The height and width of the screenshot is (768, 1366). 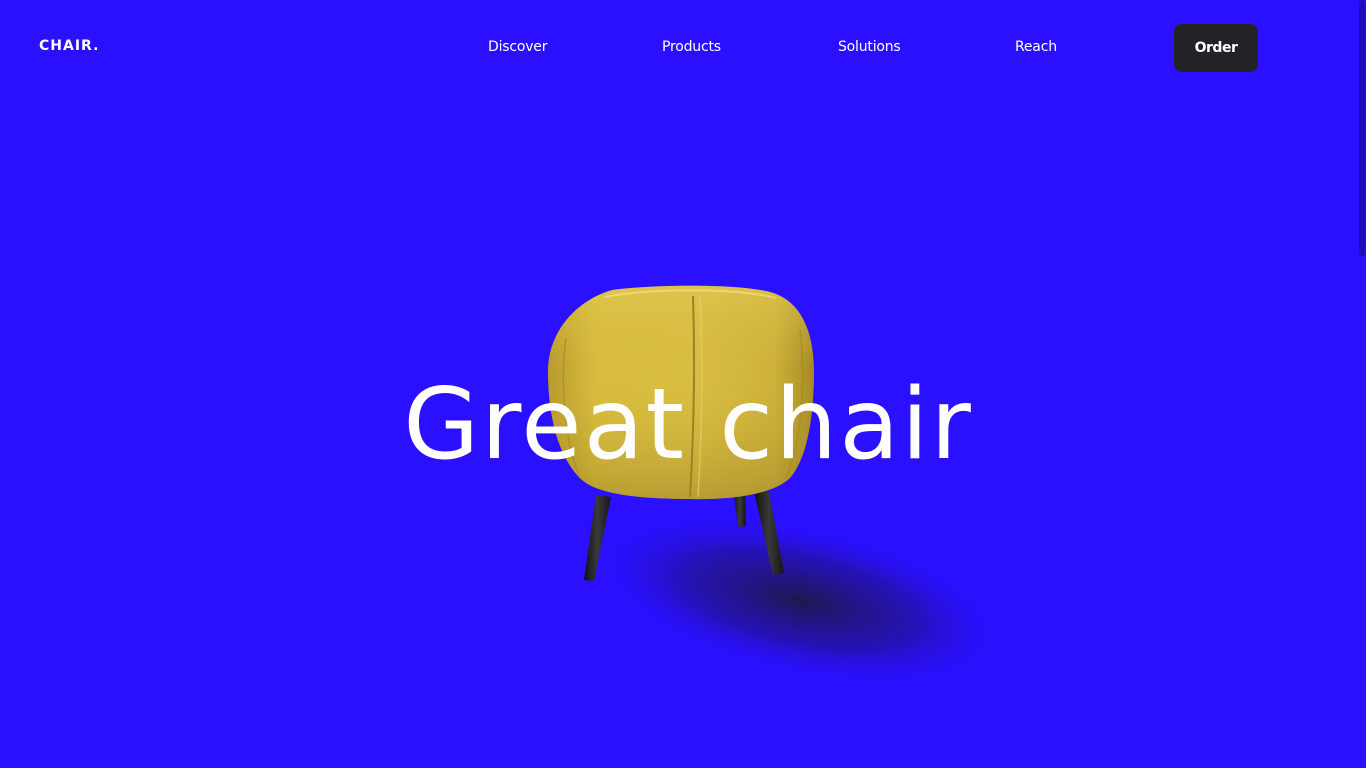 What do you see at coordinates (691, 47) in the screenshot?
I see `nav-link-products: Products` at bounding box center [691, 47].